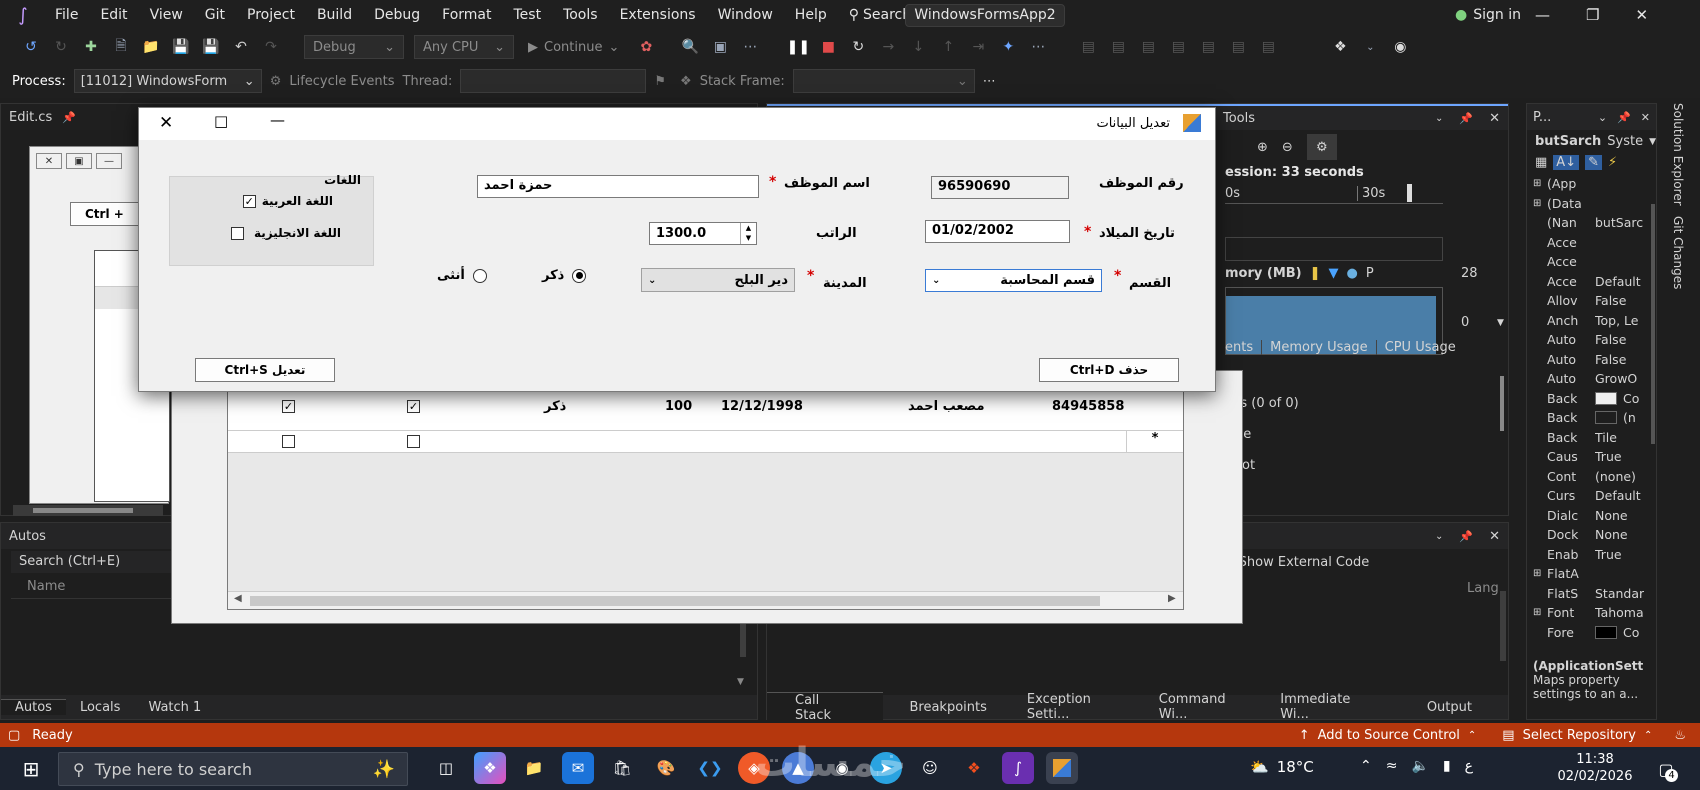  I want to click on stop-icon: ■, so click(828, 47).